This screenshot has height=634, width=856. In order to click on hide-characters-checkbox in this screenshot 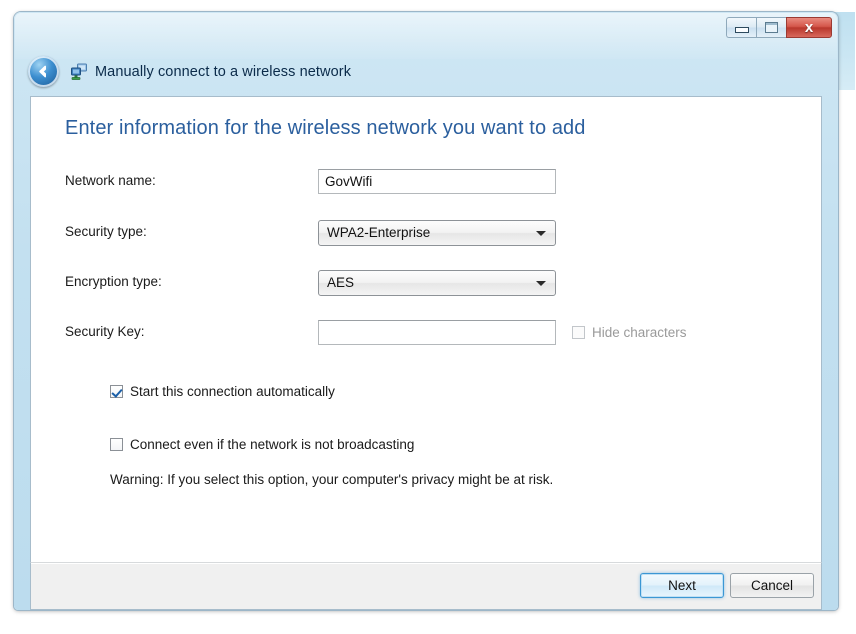, I will do `click(578, 332)`.